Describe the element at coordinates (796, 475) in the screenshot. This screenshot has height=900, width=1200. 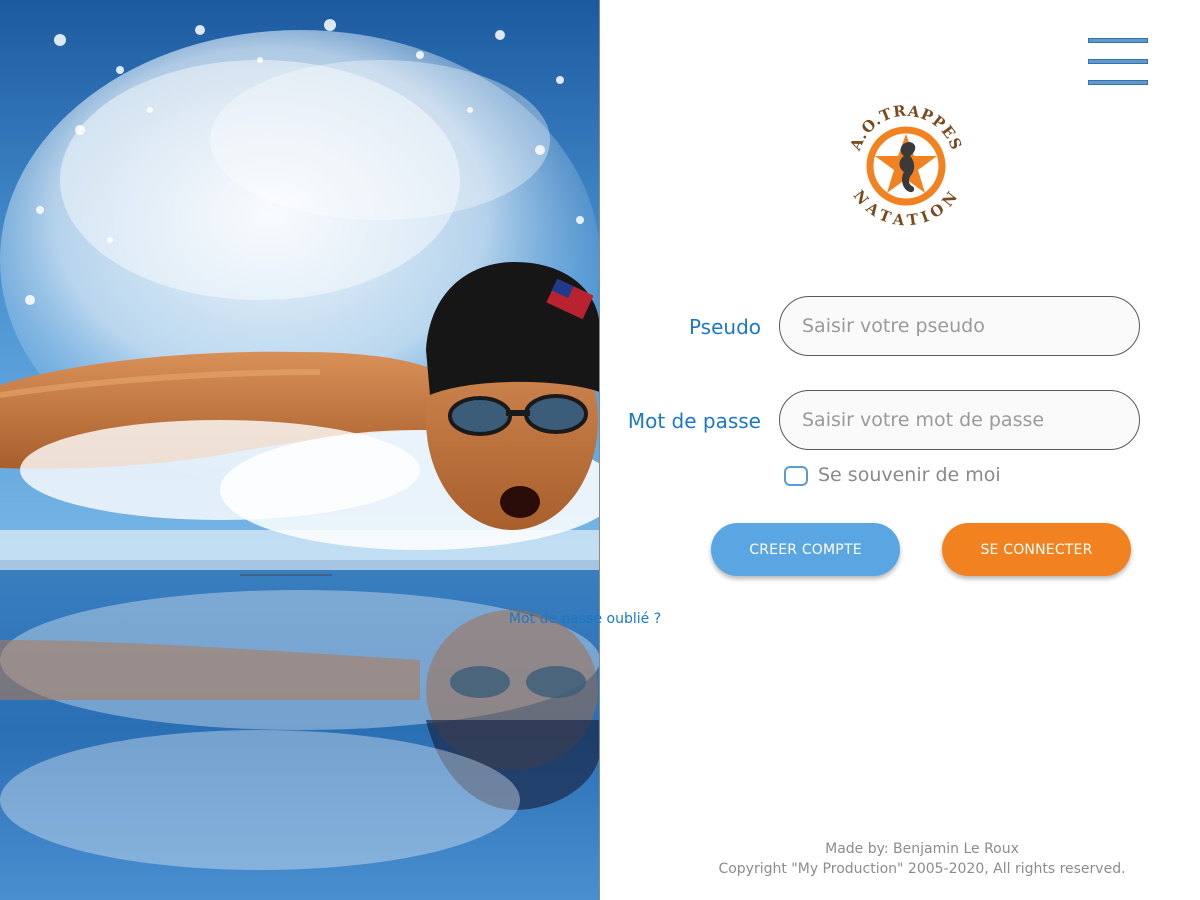
I see `checkbox-box` at that location.